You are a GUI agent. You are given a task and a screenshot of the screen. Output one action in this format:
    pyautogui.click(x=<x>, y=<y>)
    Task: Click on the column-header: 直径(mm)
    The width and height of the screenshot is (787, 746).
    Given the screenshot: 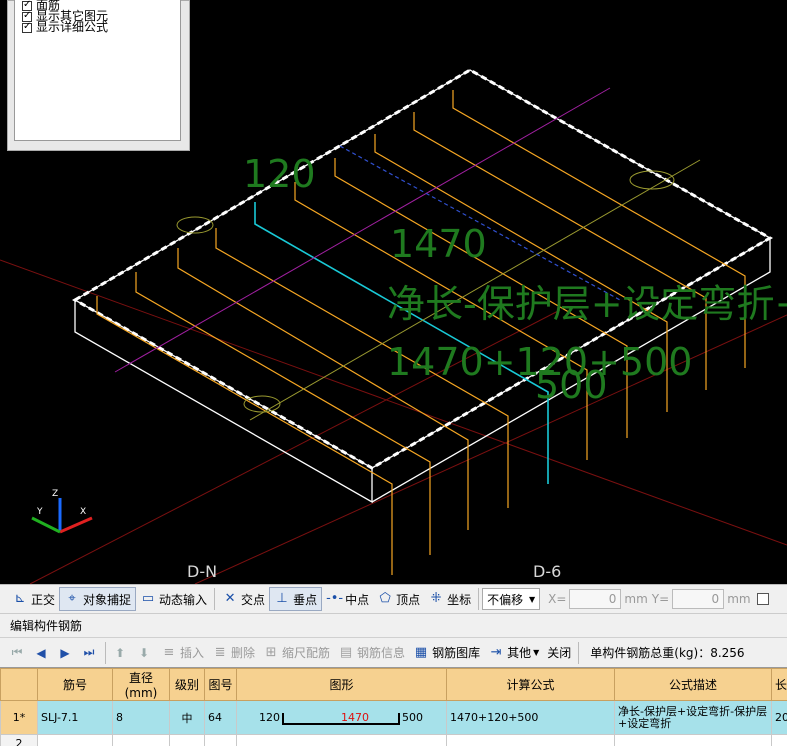 What is the action you would take?
    pyautogui.click(x=141, y=684)
    